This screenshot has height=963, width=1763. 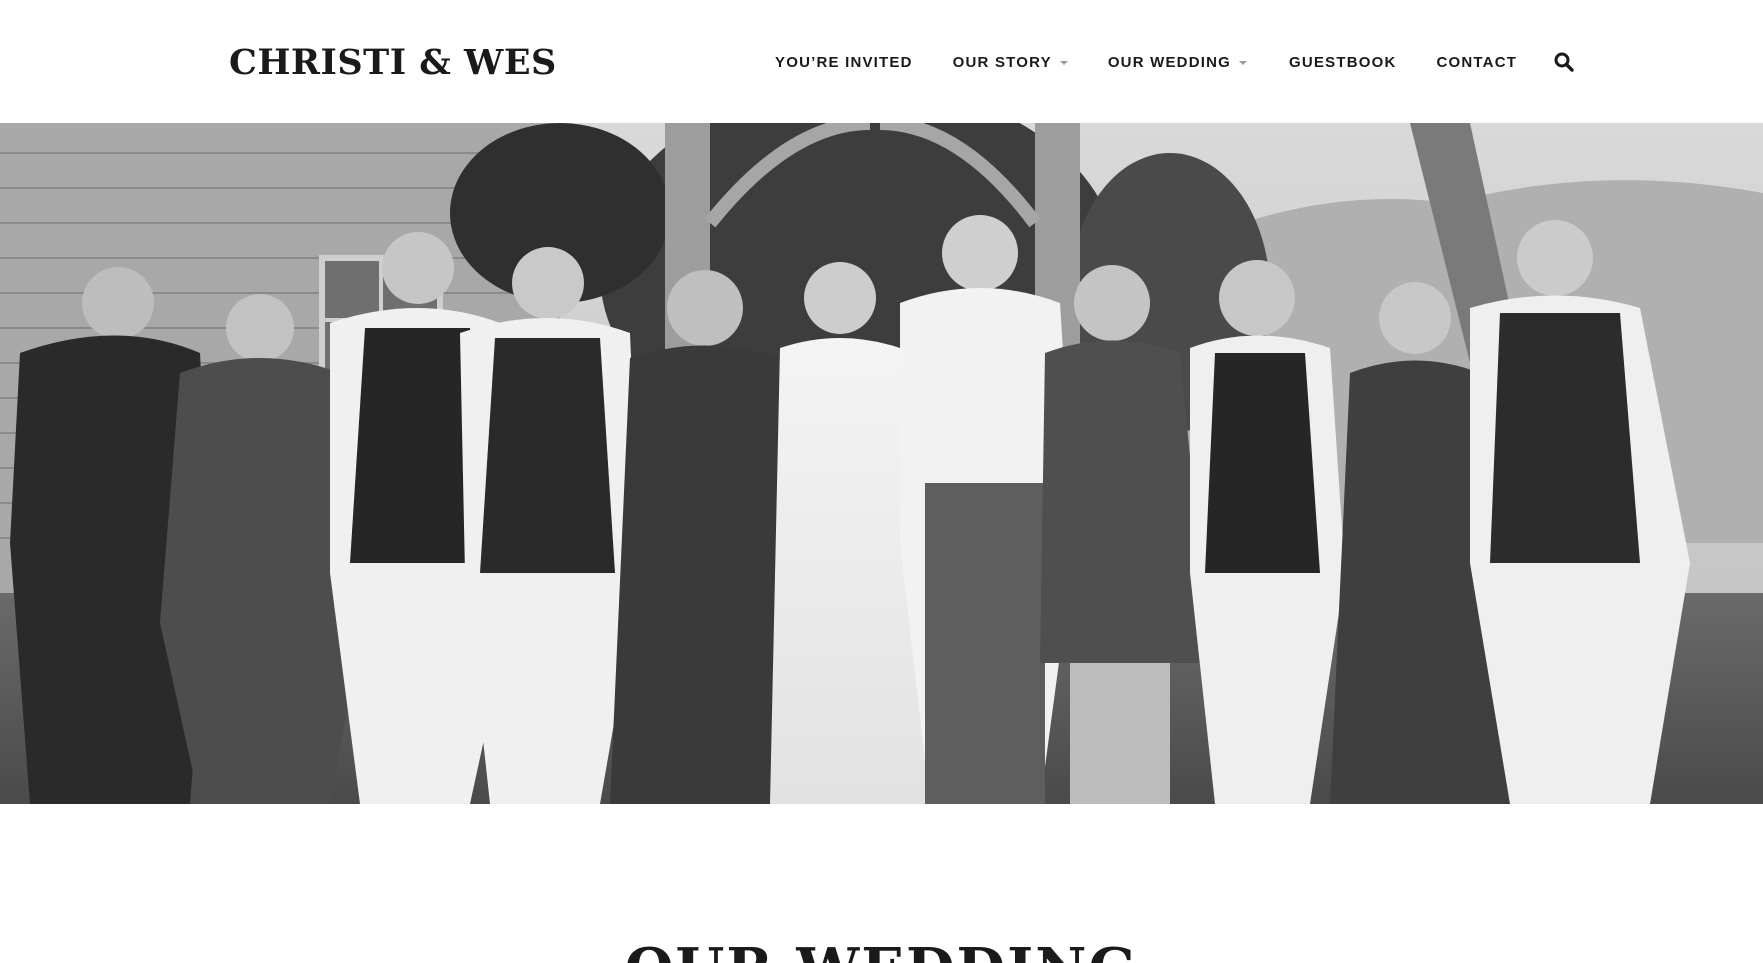 I want to click on search-icon, so click(x=1564, y=62).